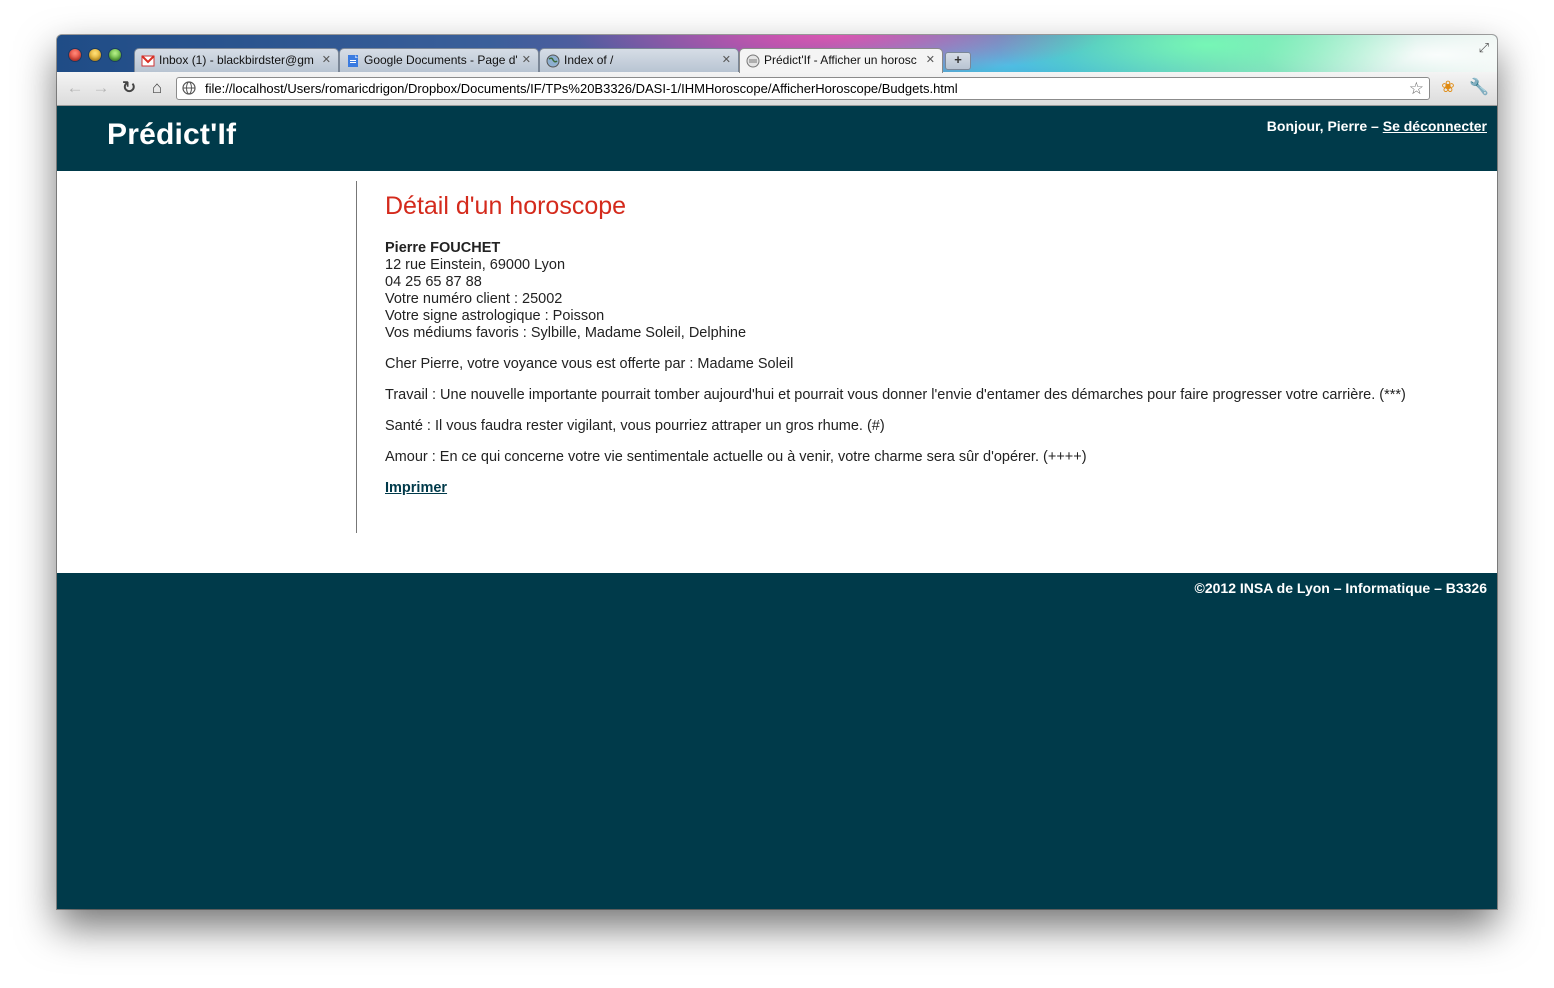  I want to click on client-phone: 04 25 65 87 88, so click(433, 282).